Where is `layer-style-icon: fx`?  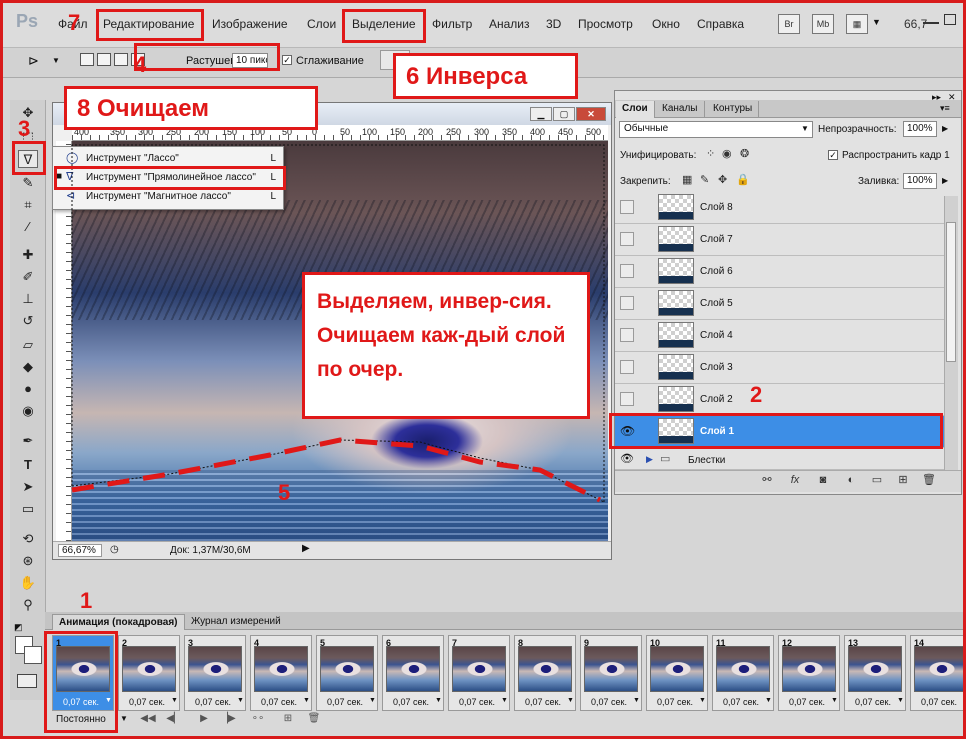 layer-style-icon: fx is located at coordinates (795, 481).